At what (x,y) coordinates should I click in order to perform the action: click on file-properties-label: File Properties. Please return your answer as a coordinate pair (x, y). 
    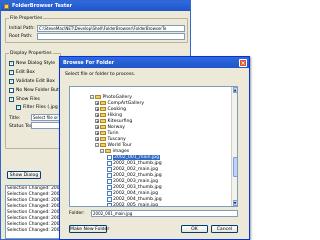
    Looking at the image, I should click on (26, 18).